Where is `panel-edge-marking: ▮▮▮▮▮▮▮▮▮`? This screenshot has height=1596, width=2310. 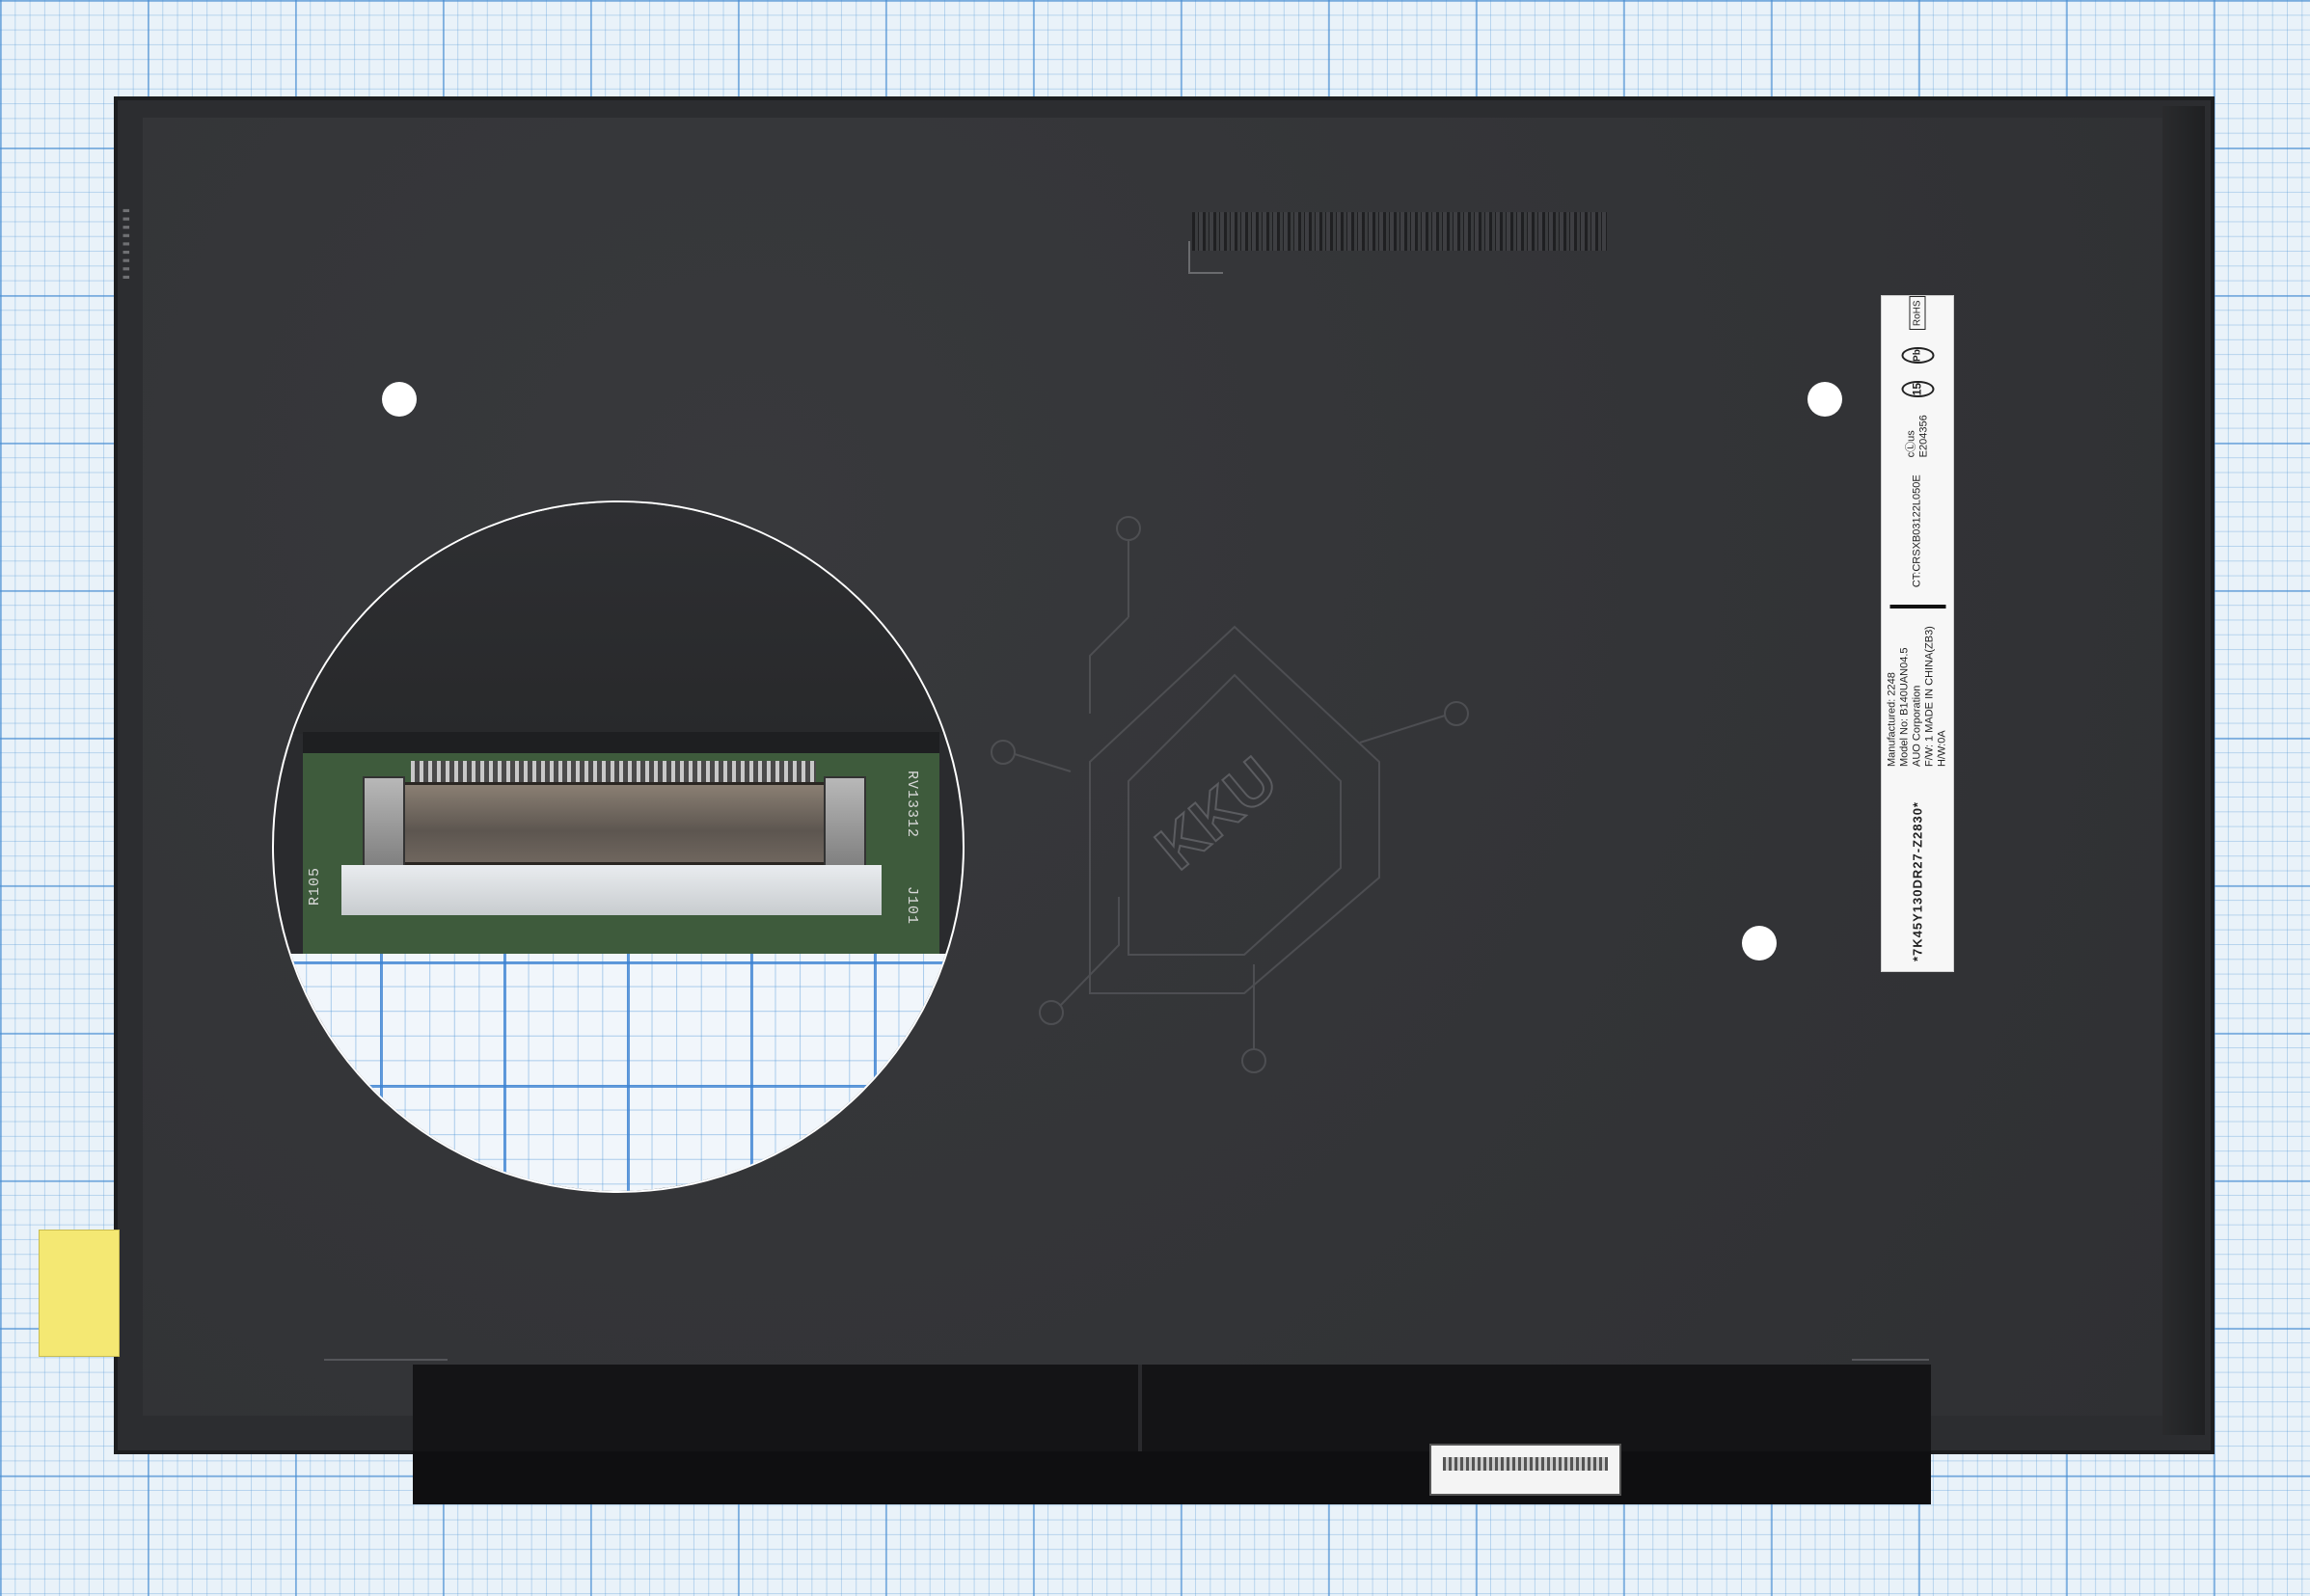
panel-edge-marking: ▮▮▮▮▮▮▮▮▮ is located at coordinates (126, 245).